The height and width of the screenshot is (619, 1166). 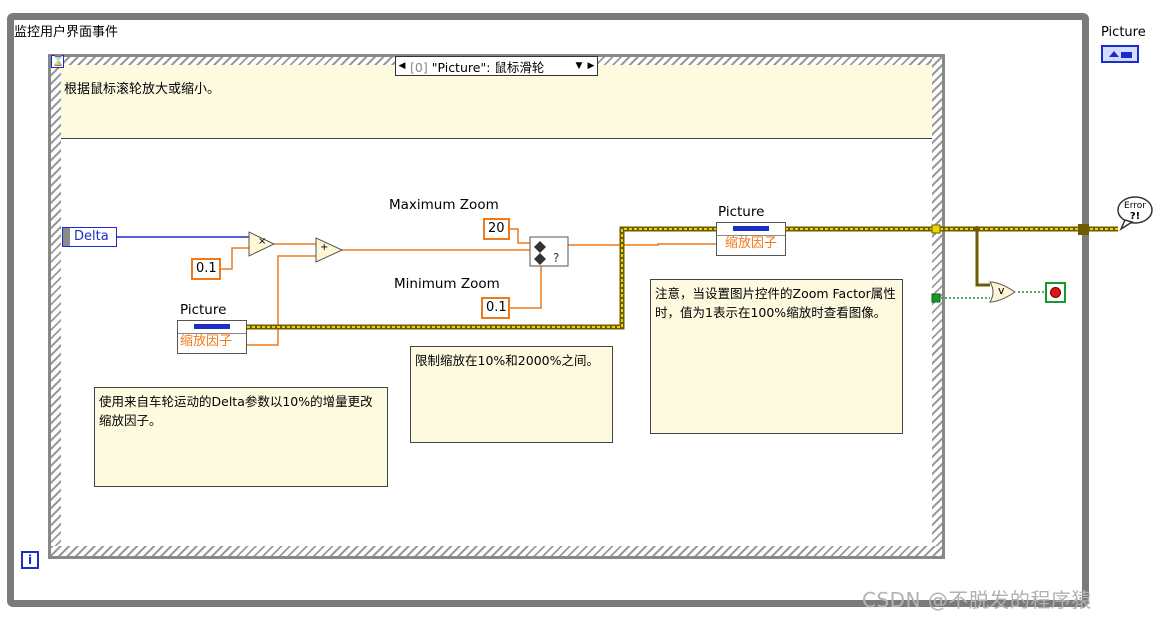 I want to click on wire-factor, so click(x=235, y=258).